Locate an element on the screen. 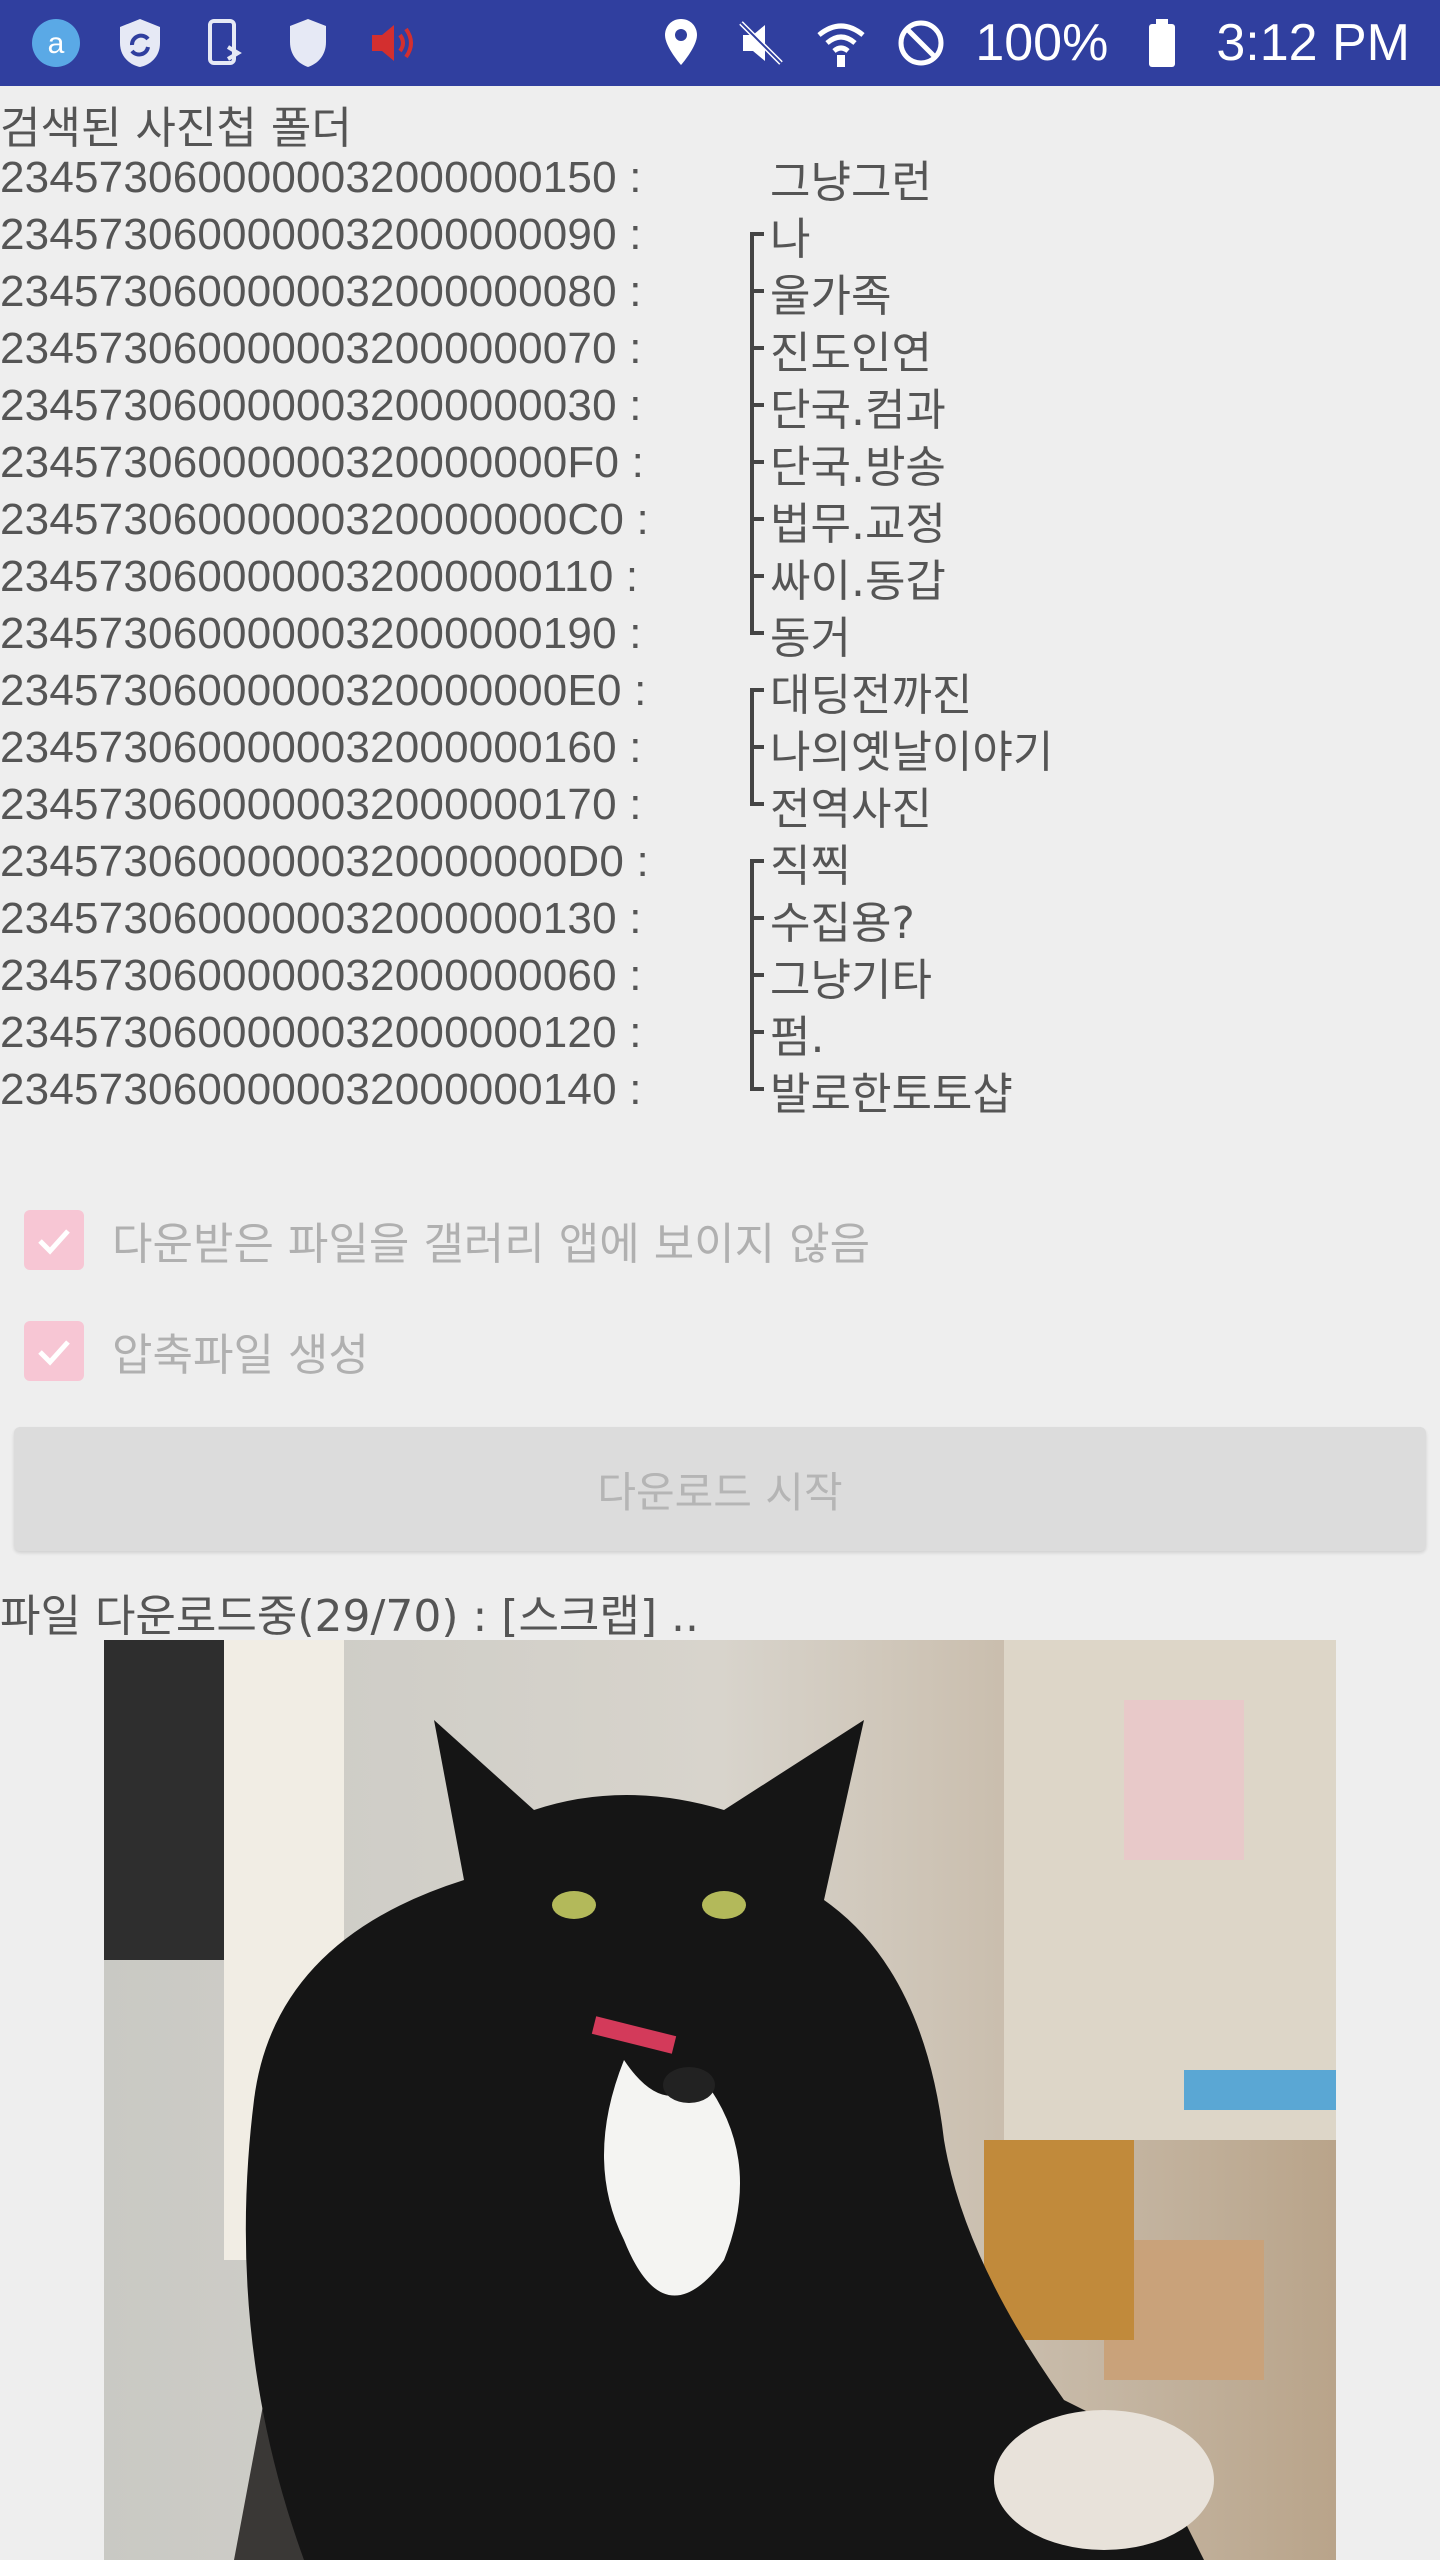 The image size is (1440, 2560). folder-name: 단국.컴과 is located at coordinates (858, 410).